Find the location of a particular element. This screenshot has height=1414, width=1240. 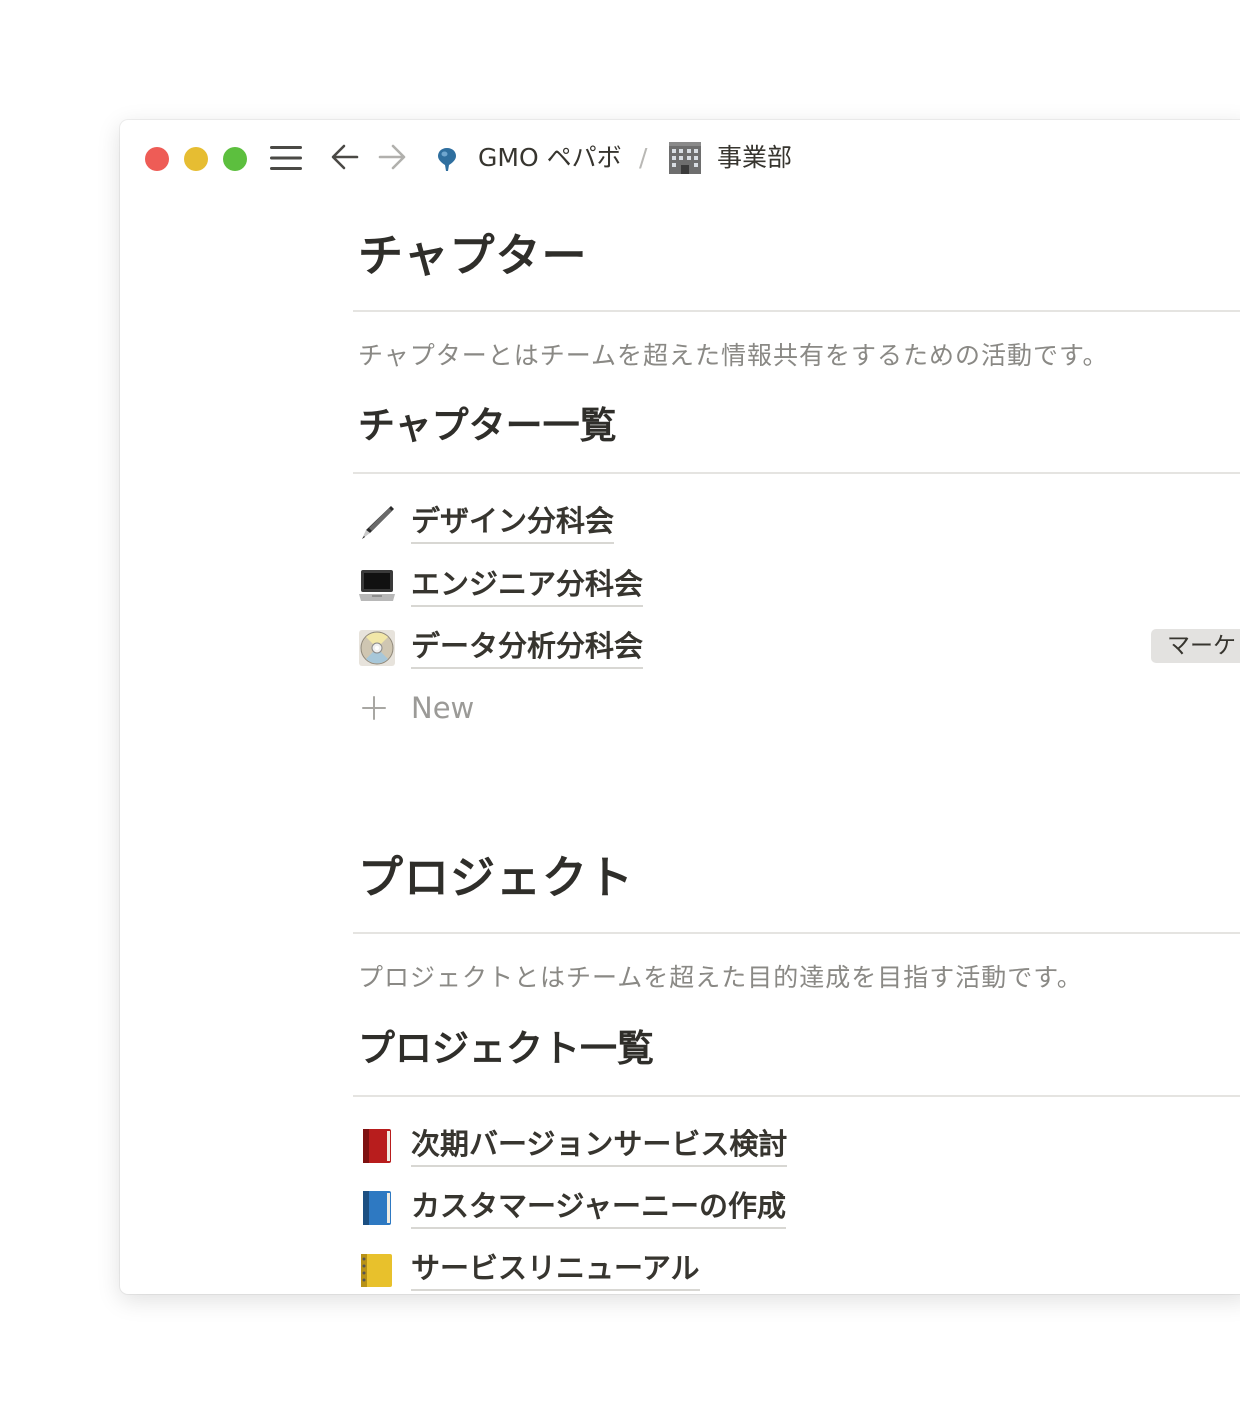

arrow-left-icon is located at coordinates (345, 157).